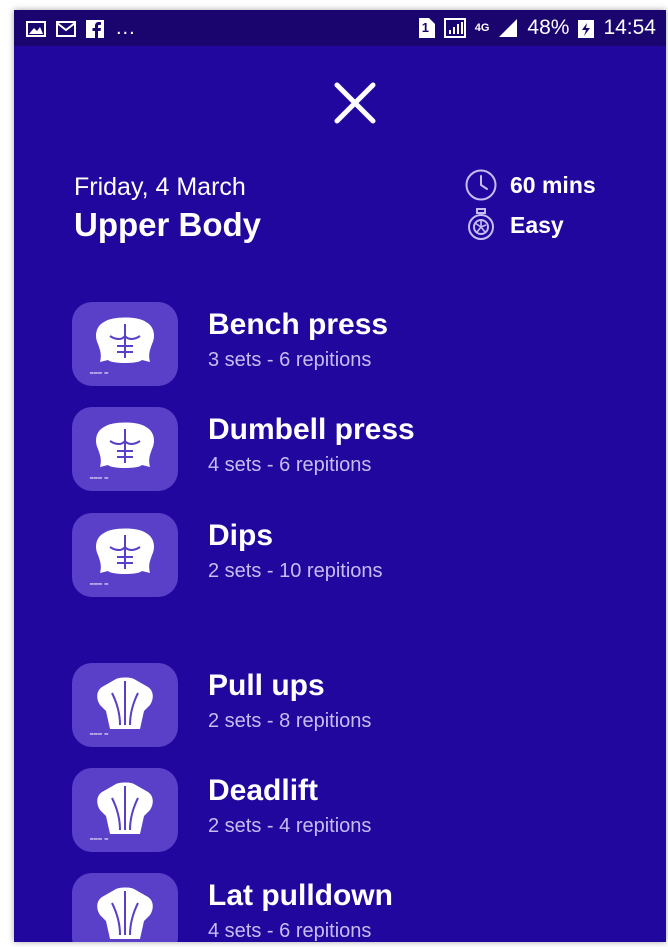 This screenshot has height=947, width=668. I want to click on workout-duration: 60 mins, so click(530, 185).